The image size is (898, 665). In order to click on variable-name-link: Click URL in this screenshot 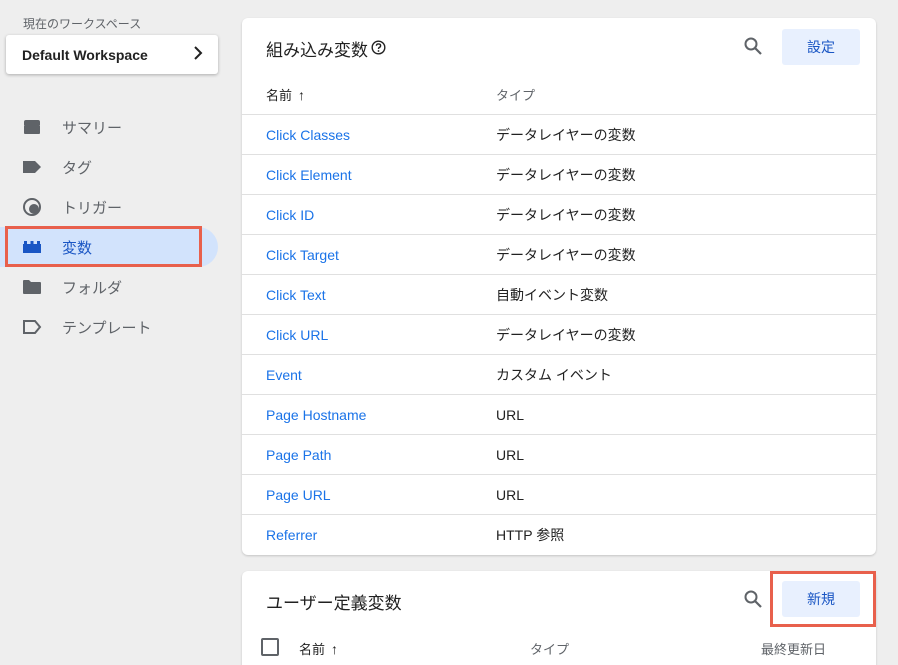, I will do `click(297, 335)`.